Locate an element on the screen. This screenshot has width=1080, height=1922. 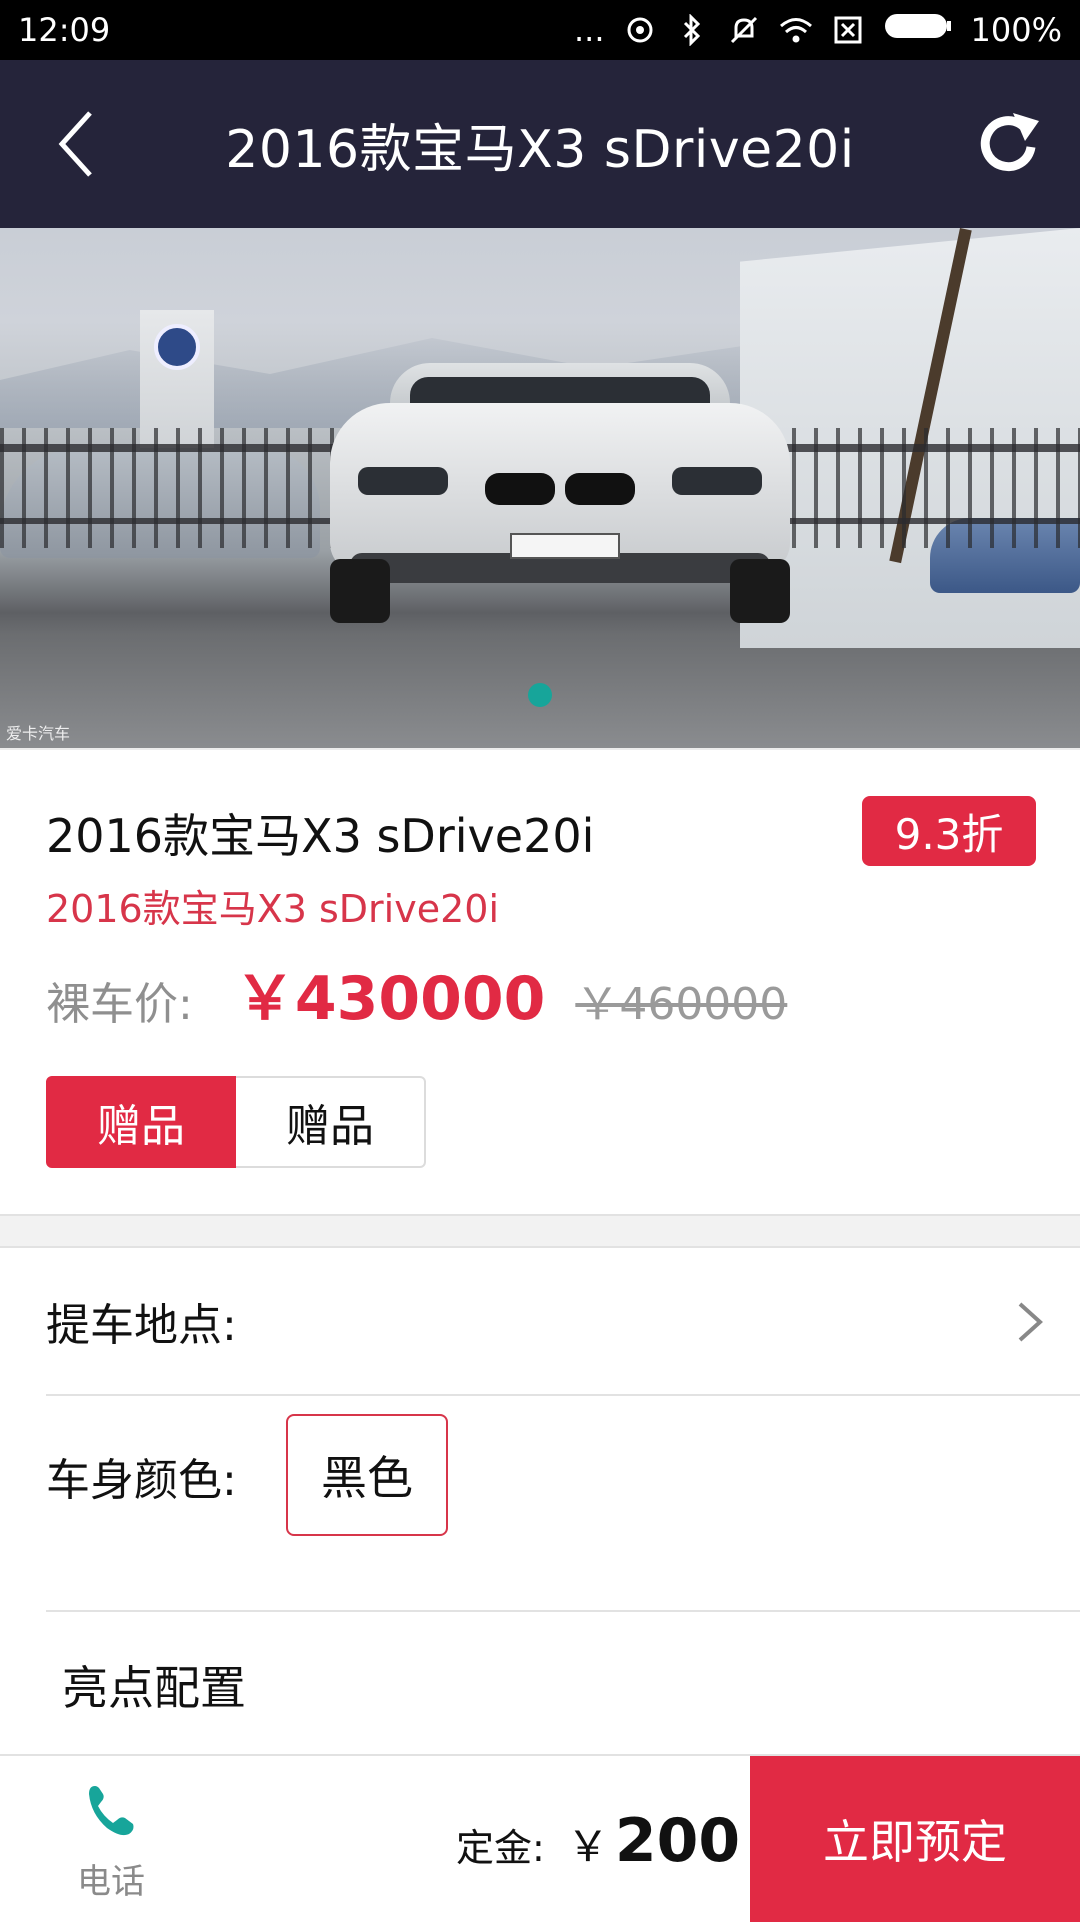
body-color-row: 车身颜色: 黑色 is located at coordinates (563, 1504).